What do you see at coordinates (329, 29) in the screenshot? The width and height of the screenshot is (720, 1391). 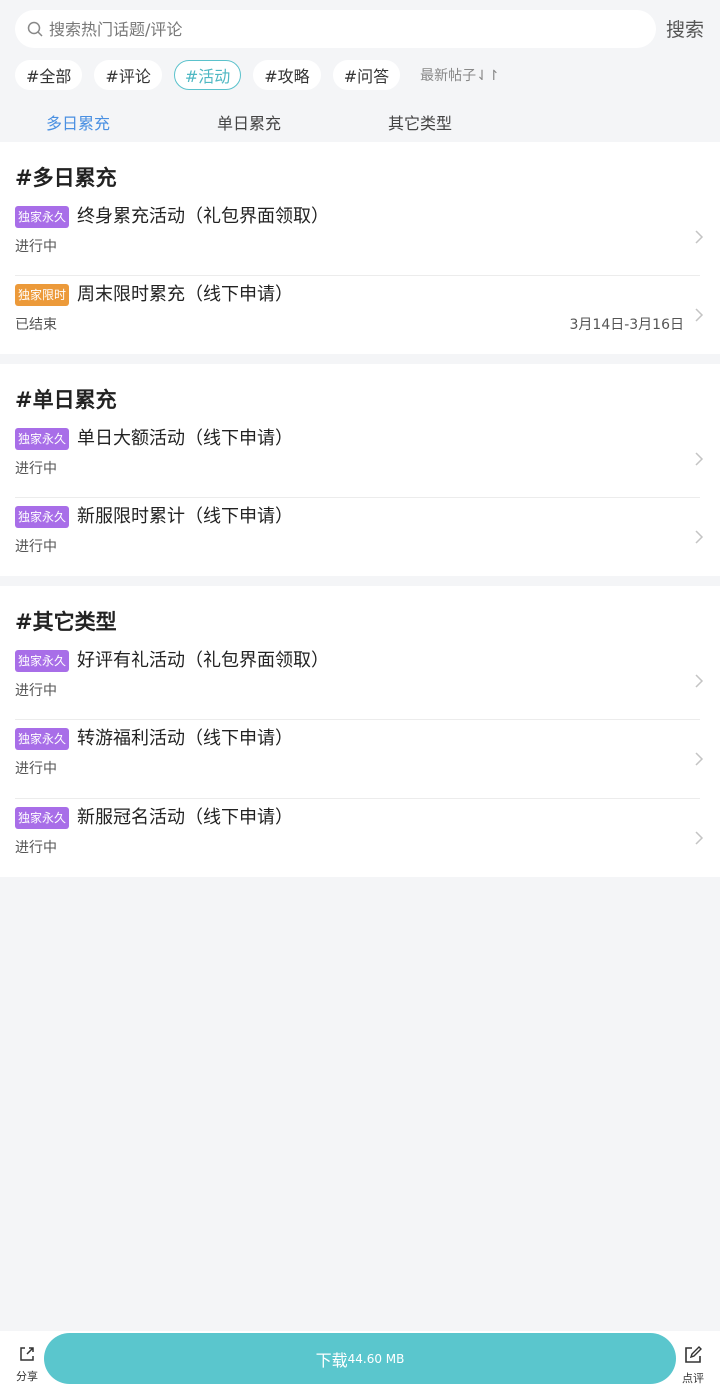 I see `search-input` at bounding box center [329, 29].